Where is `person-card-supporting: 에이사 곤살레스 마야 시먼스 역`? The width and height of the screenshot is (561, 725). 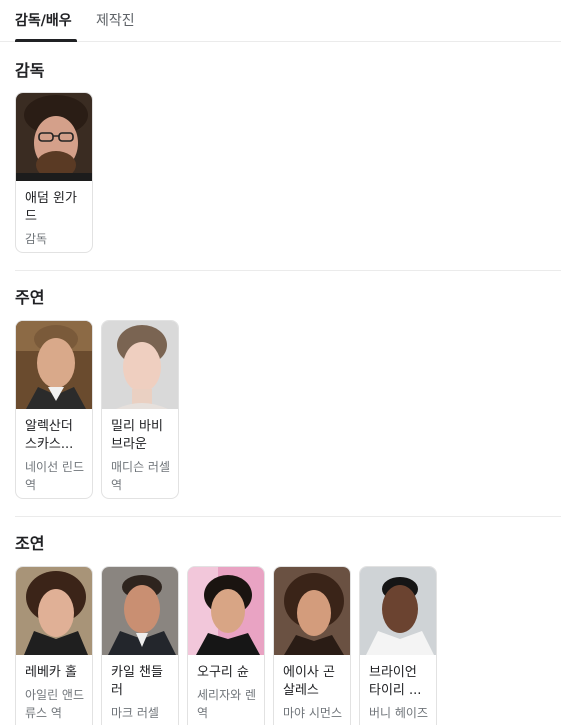
person-card-supporting: 에이사 곤살레스 마야 시먼스 역 is located at coordinates (312, 645).